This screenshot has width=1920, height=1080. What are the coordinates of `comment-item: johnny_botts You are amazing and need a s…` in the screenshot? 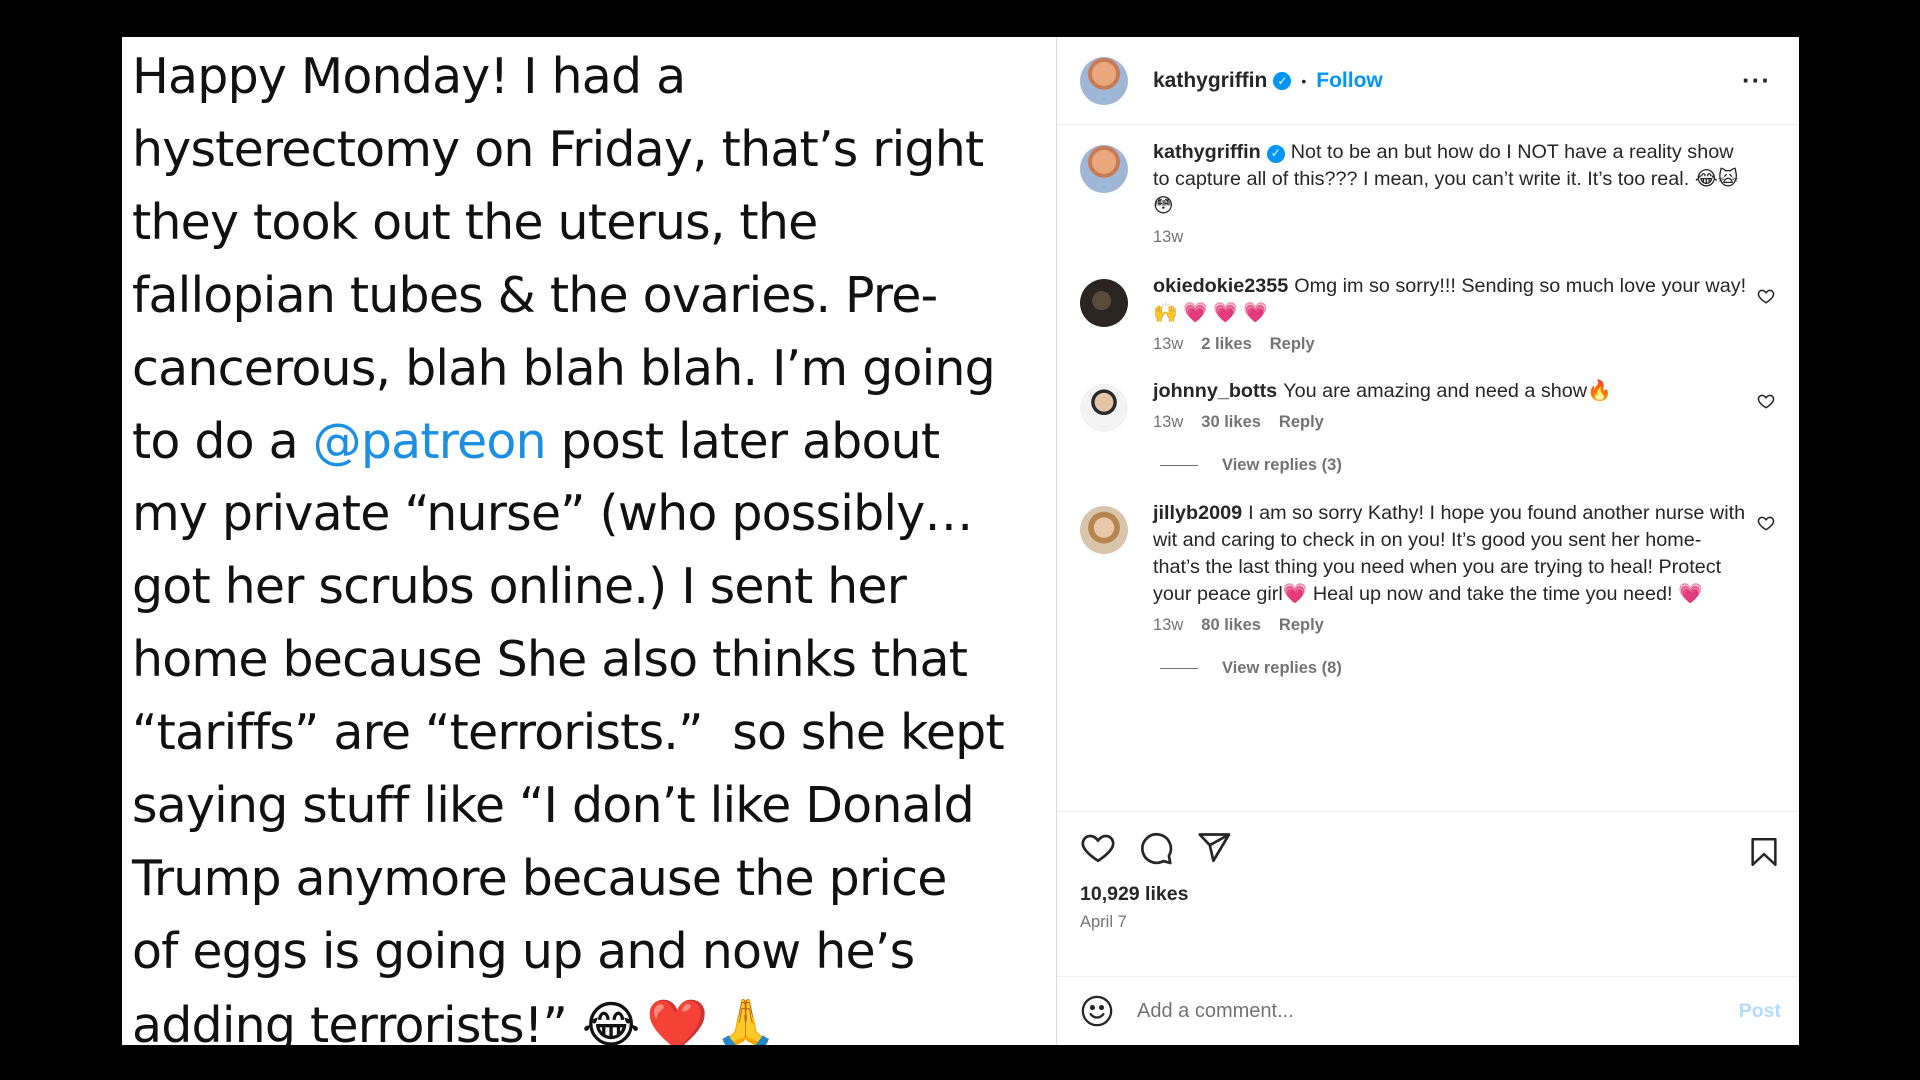 It's located at (1430, 405).